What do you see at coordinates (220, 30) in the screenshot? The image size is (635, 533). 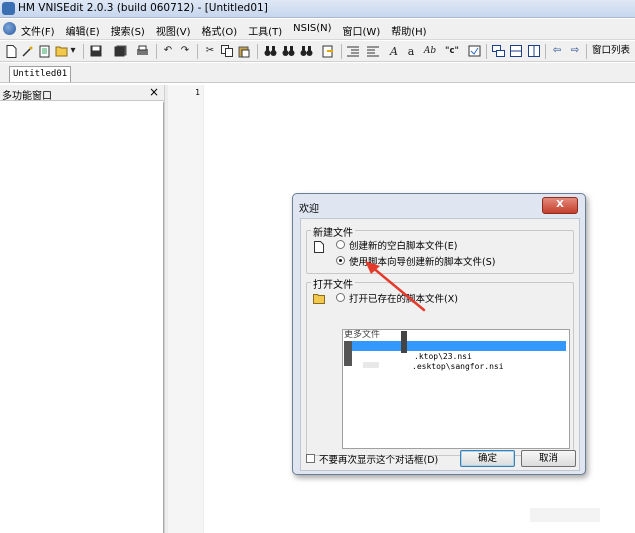 I see `menu-format: 格式(O)` at bounding box center [220, 30].